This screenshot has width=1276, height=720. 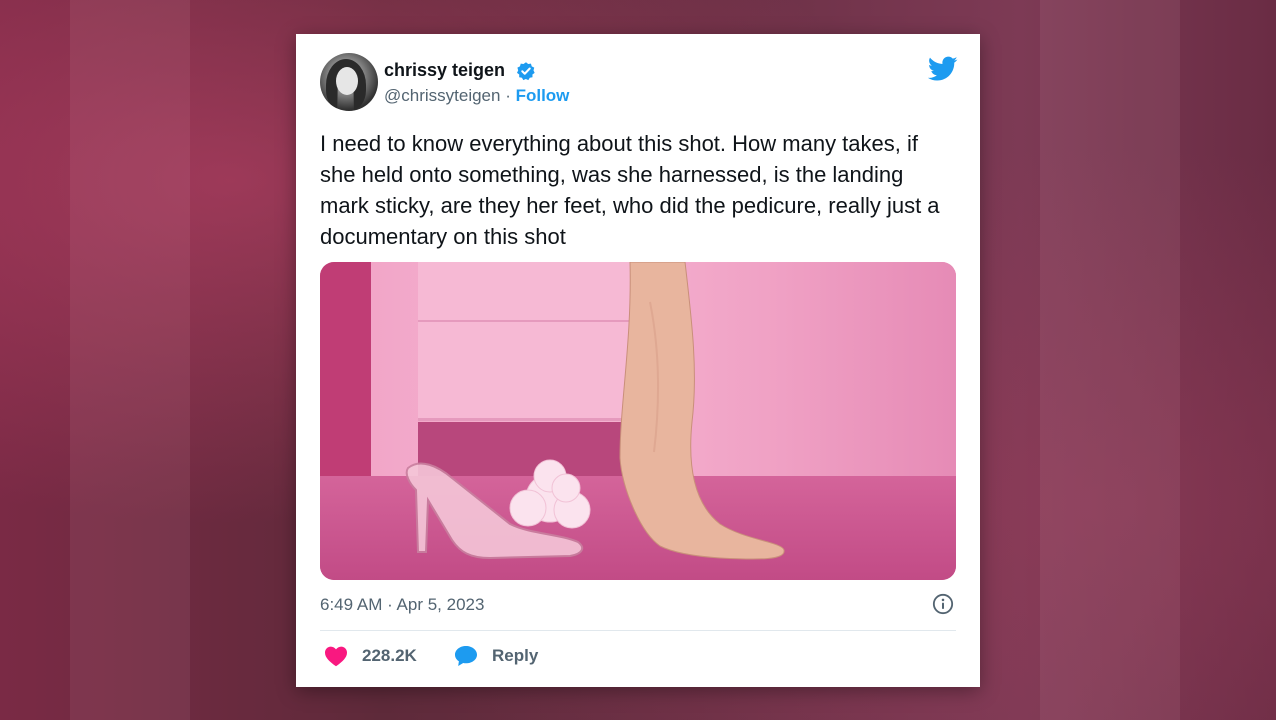 I want to click on reply-button: Reply, so click(x=496, y=656).